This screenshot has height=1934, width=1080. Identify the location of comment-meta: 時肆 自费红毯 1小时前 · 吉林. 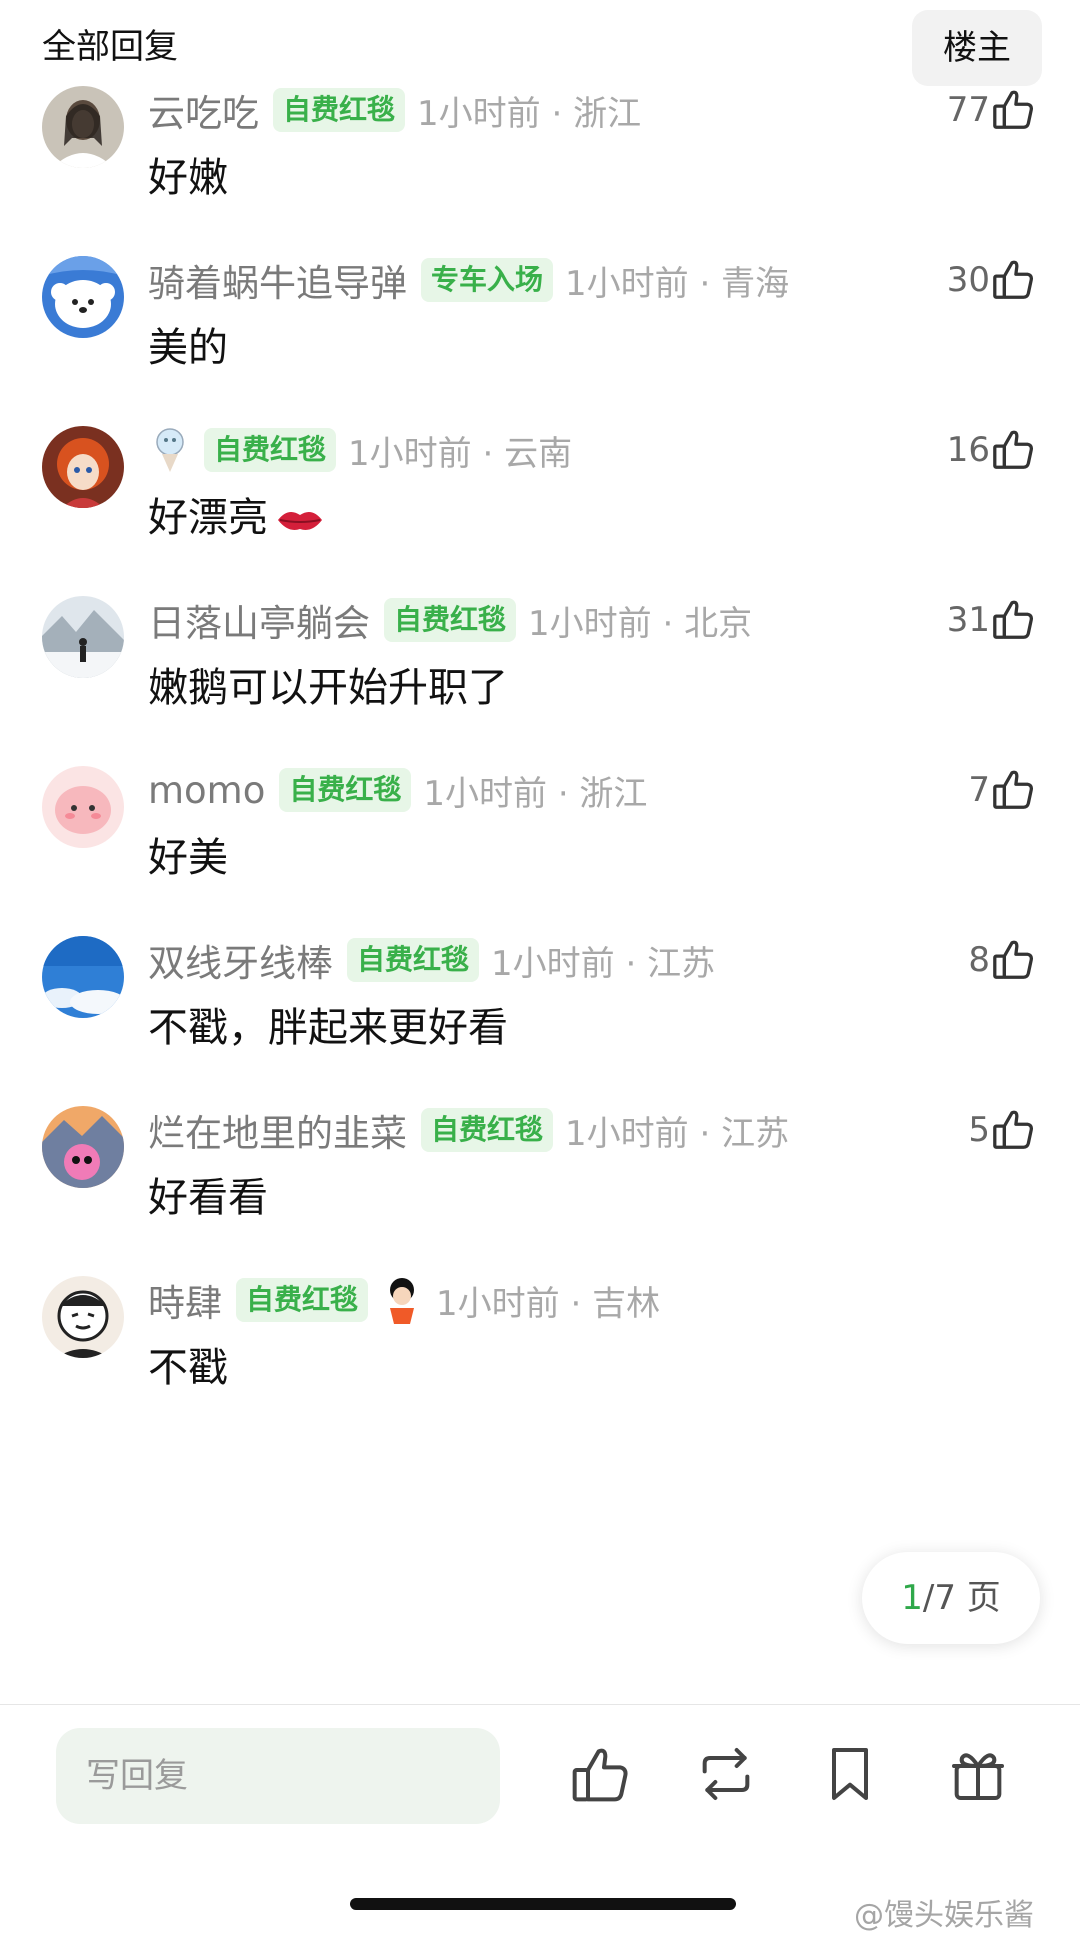
(404, 1300).